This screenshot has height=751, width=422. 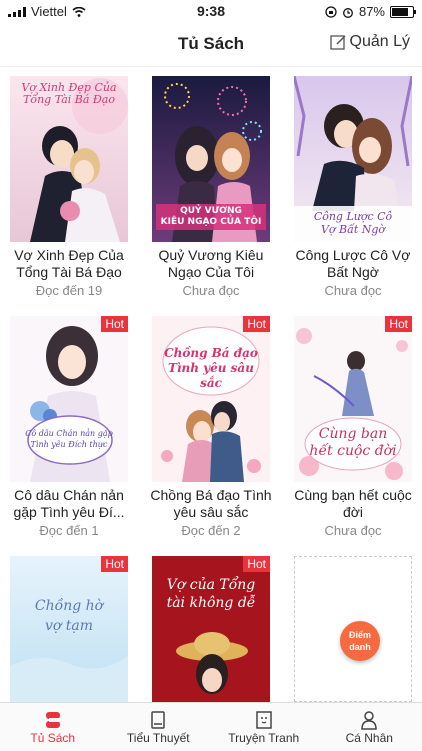 I want to click on book-card: Hot Chồng hờ vợ tạm, so click(x=69, y=629).